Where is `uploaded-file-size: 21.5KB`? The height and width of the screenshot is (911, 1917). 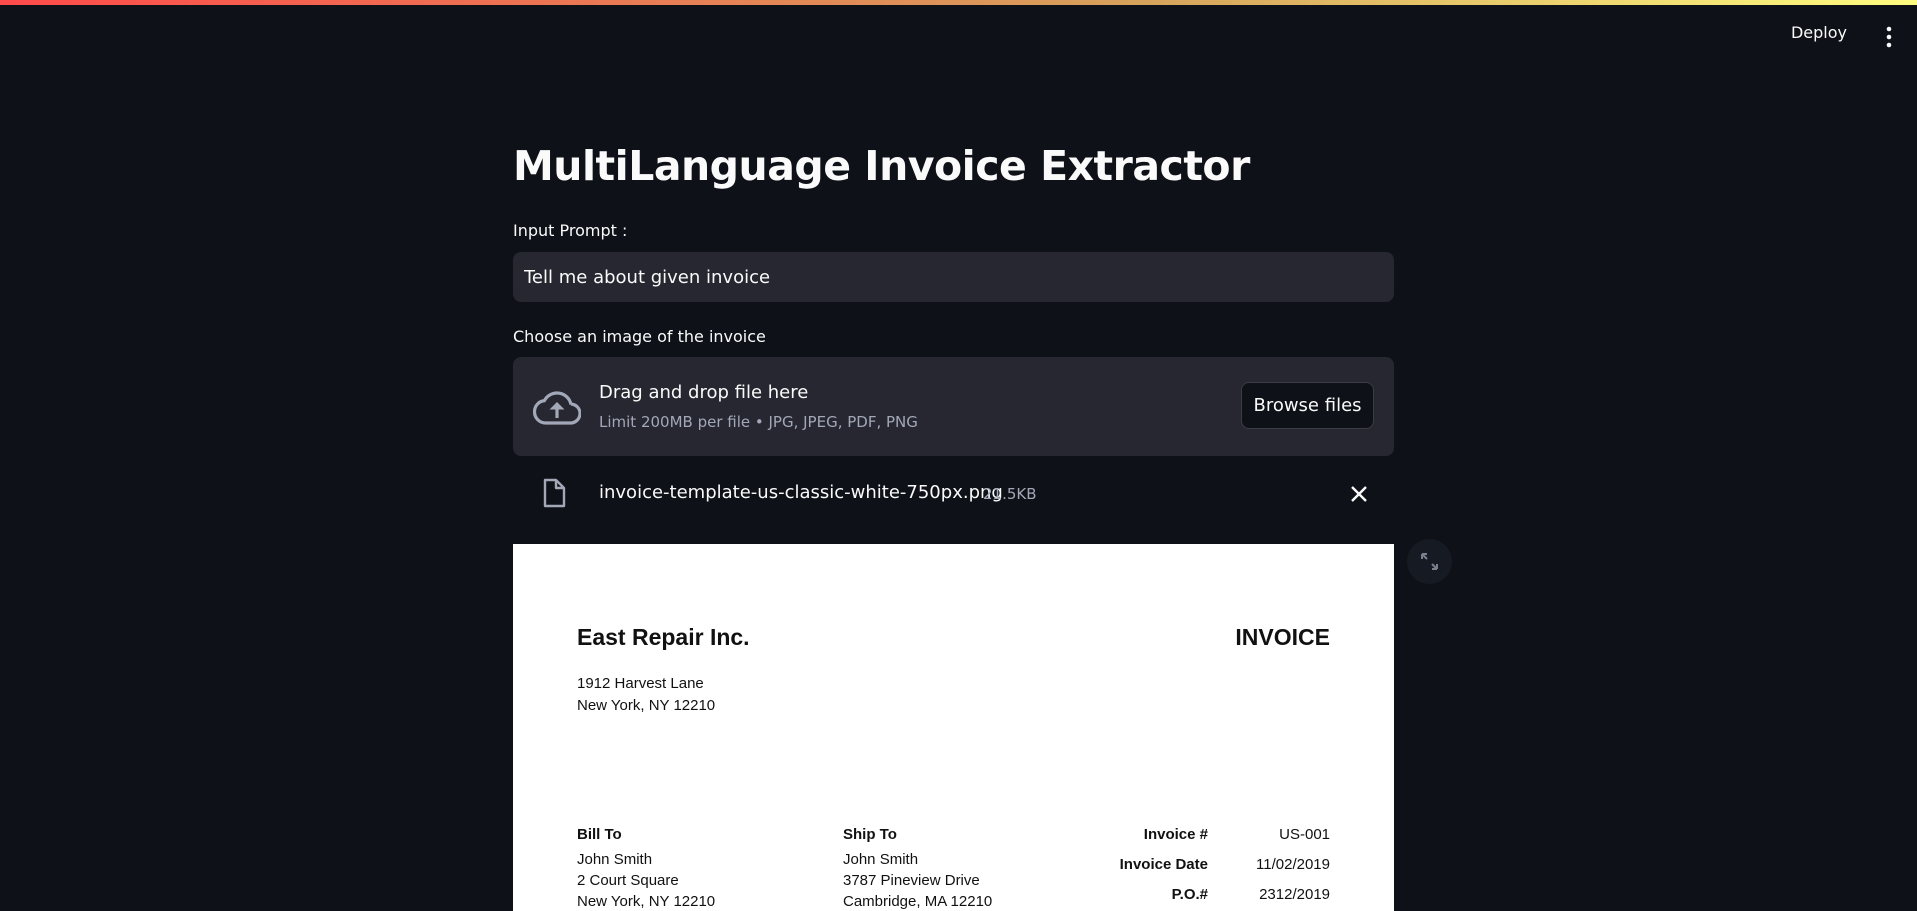
uploaded-file-size: 21.5KB is located at coordinates (1010, 494).